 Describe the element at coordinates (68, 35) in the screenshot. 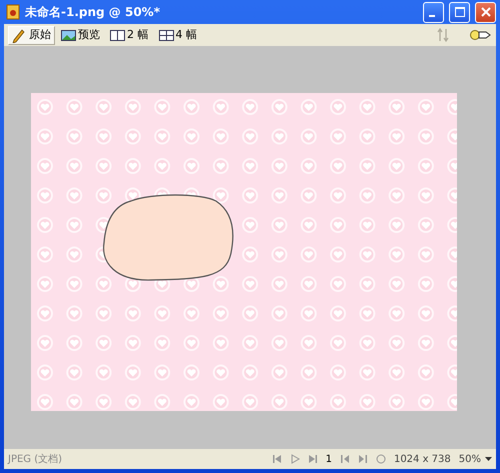

I see `landscape-icon` at that location.